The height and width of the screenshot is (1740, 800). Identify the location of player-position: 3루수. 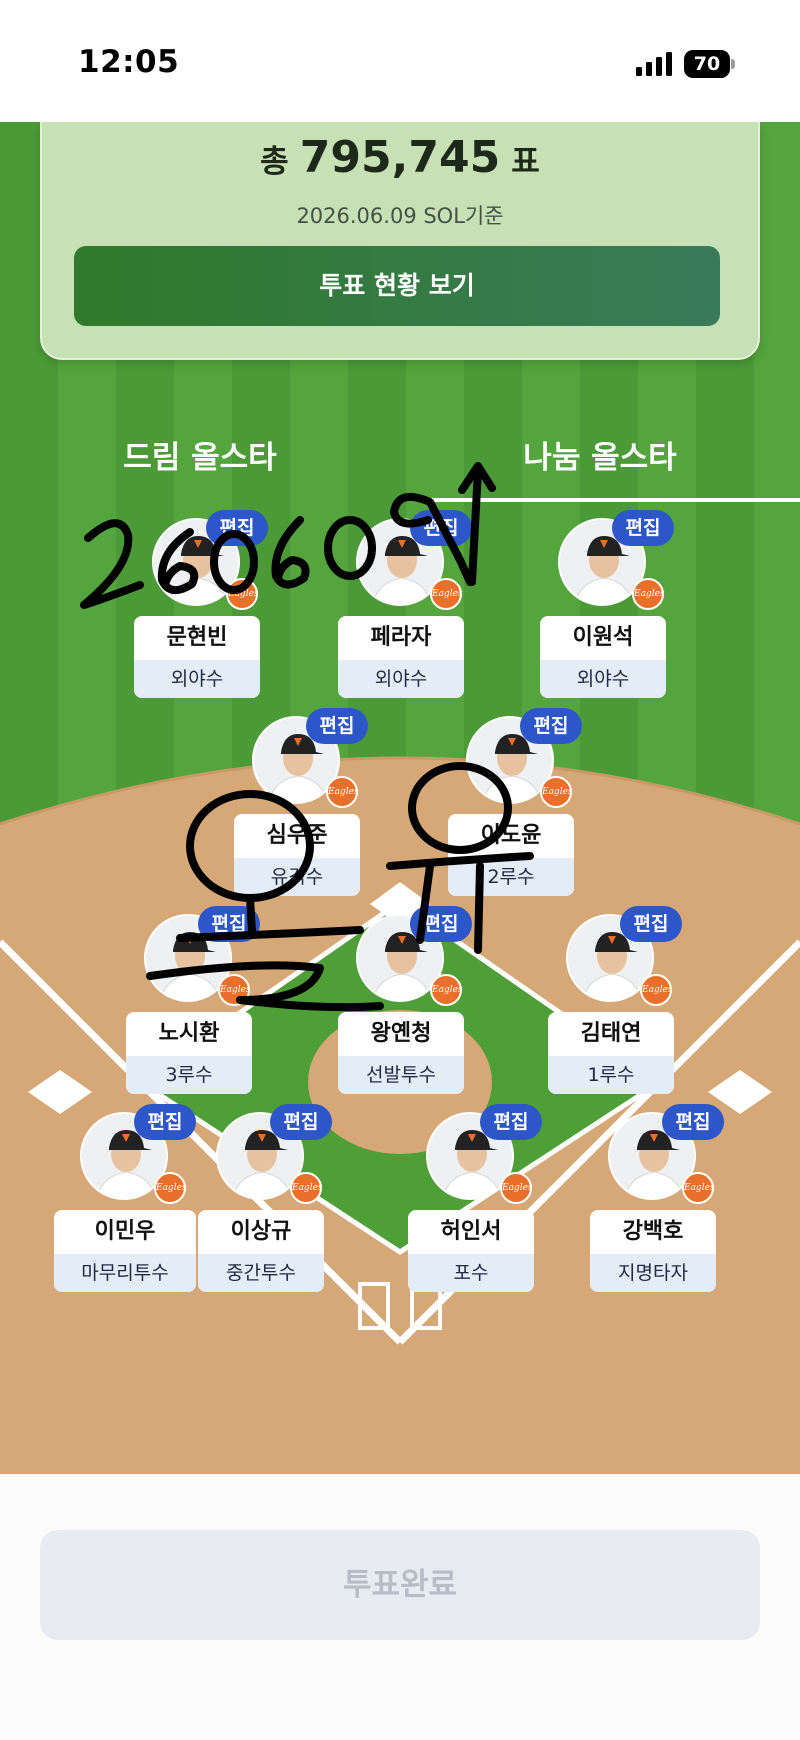
(189, 1075).